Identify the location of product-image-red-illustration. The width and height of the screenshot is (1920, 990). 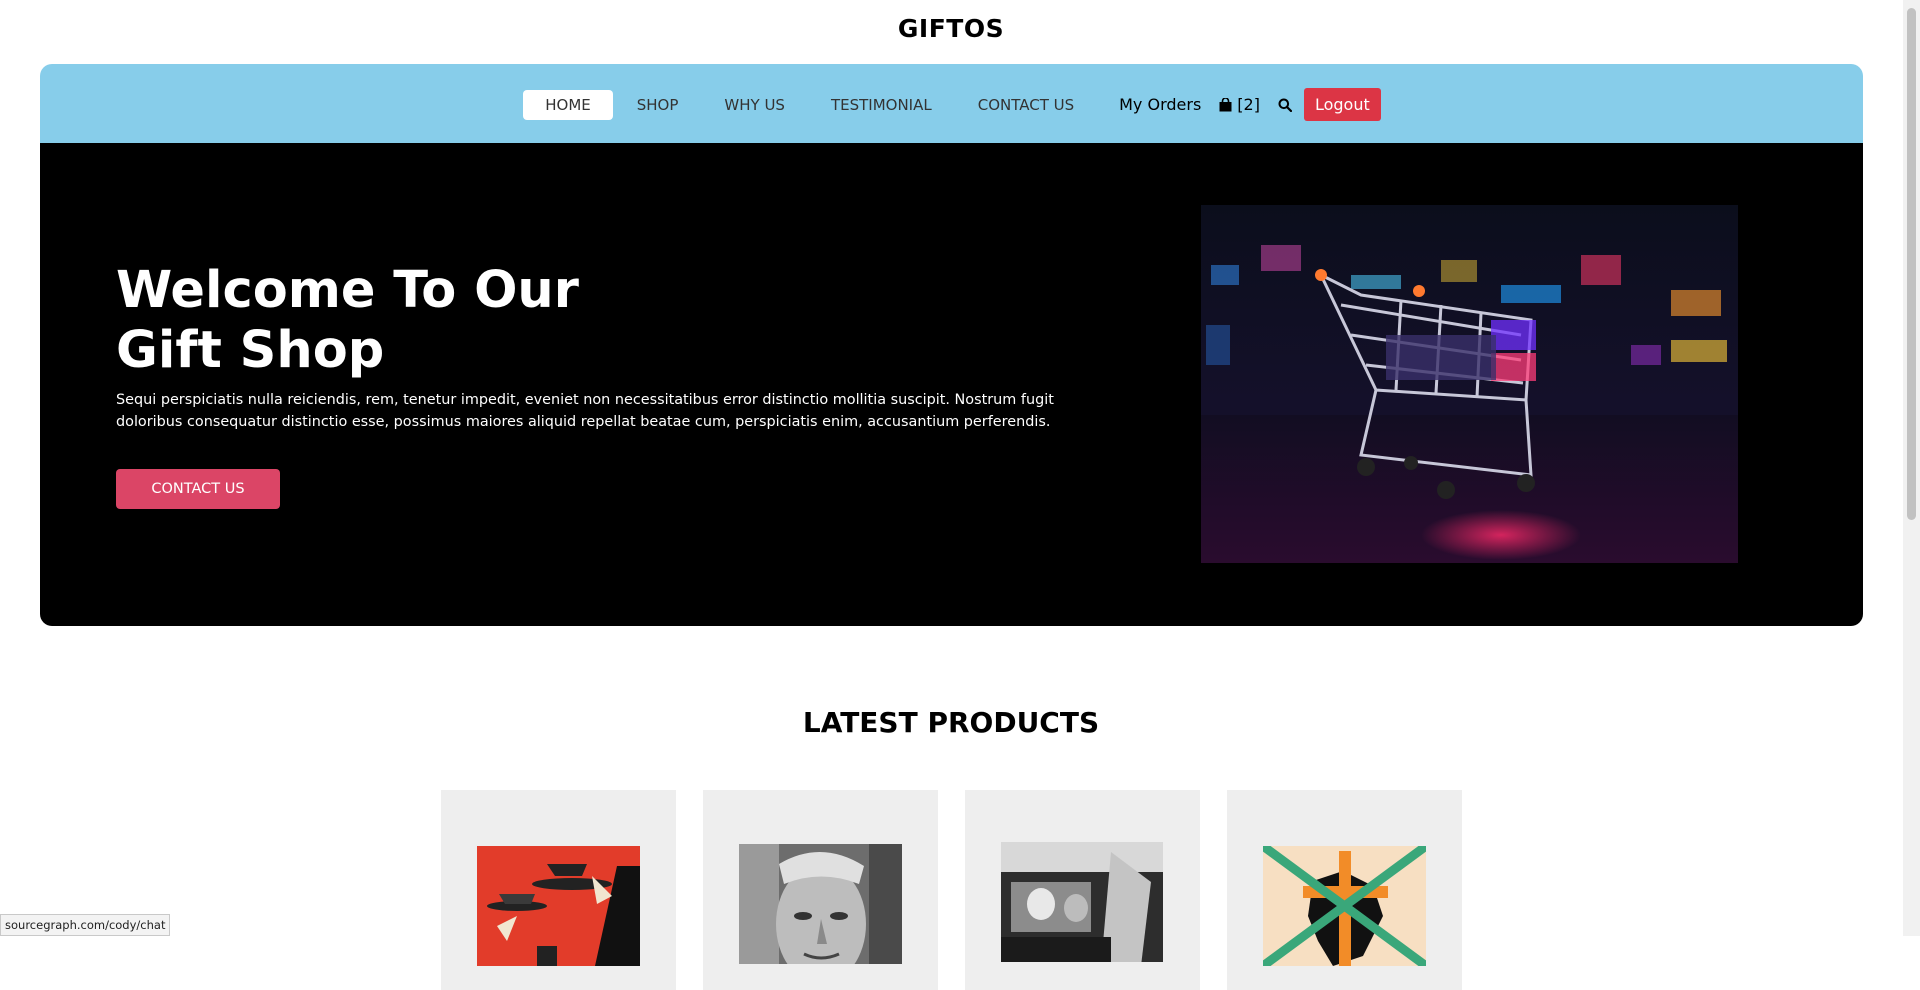
(558, 906).